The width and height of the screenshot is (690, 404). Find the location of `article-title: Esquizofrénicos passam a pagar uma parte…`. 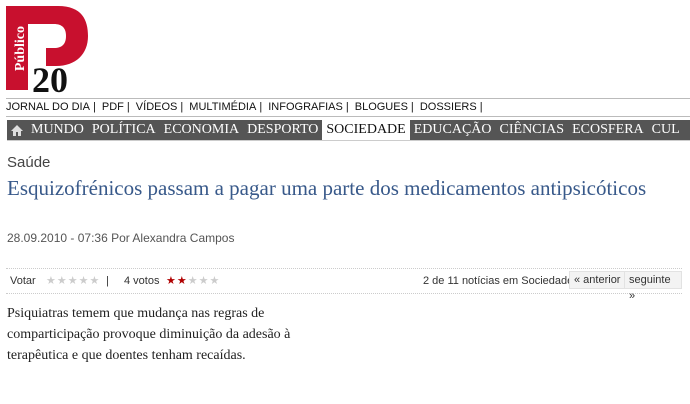

article-title: Esquizofrénicos passam a pagar uma parte… is located at coordinates (327, 188).